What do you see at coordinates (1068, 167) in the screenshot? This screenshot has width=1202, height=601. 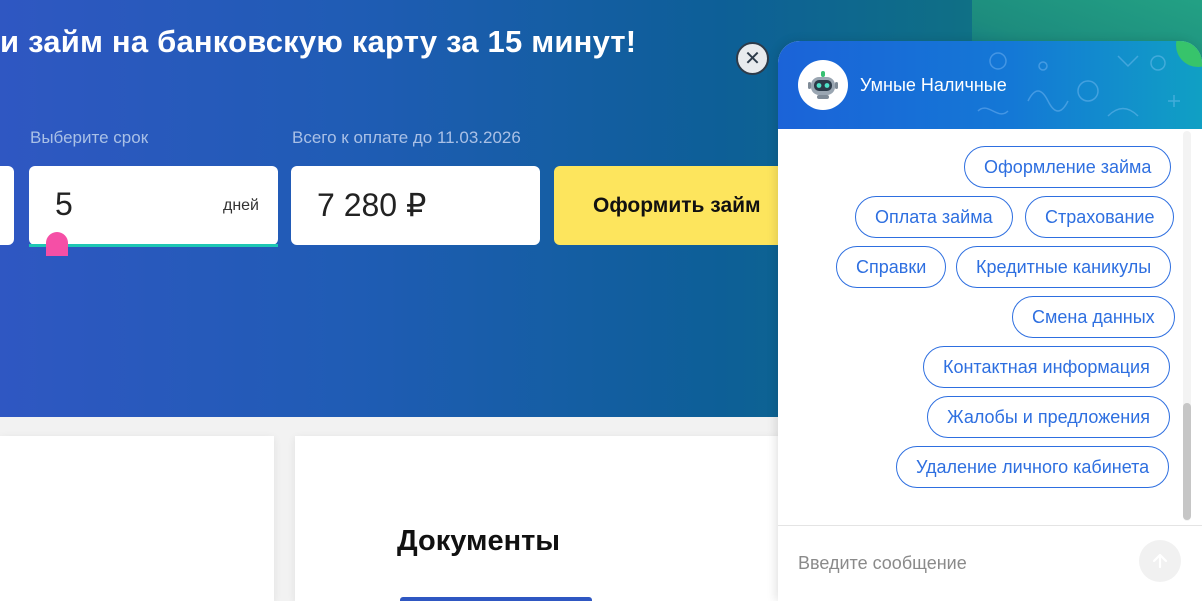 I see `chip-loan-application: Оформление займа` at bounding box center [1068, 167].